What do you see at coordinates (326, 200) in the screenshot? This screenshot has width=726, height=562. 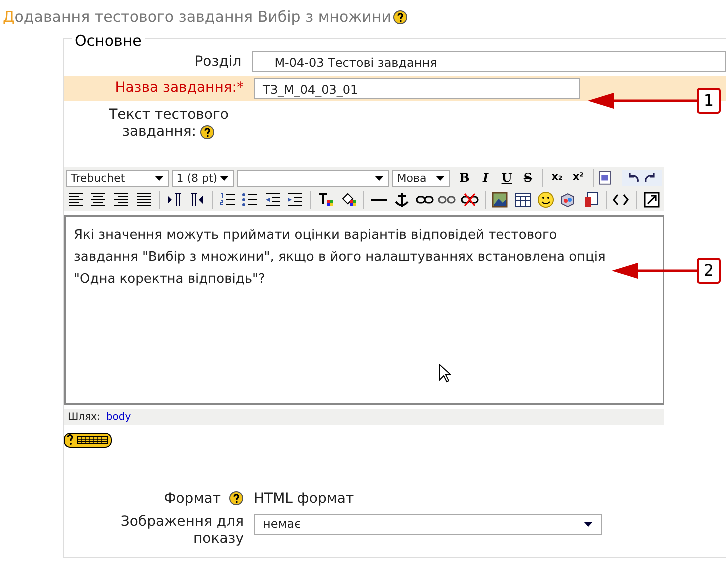 I see `text-color-icon` at bounding box center [326, 200].